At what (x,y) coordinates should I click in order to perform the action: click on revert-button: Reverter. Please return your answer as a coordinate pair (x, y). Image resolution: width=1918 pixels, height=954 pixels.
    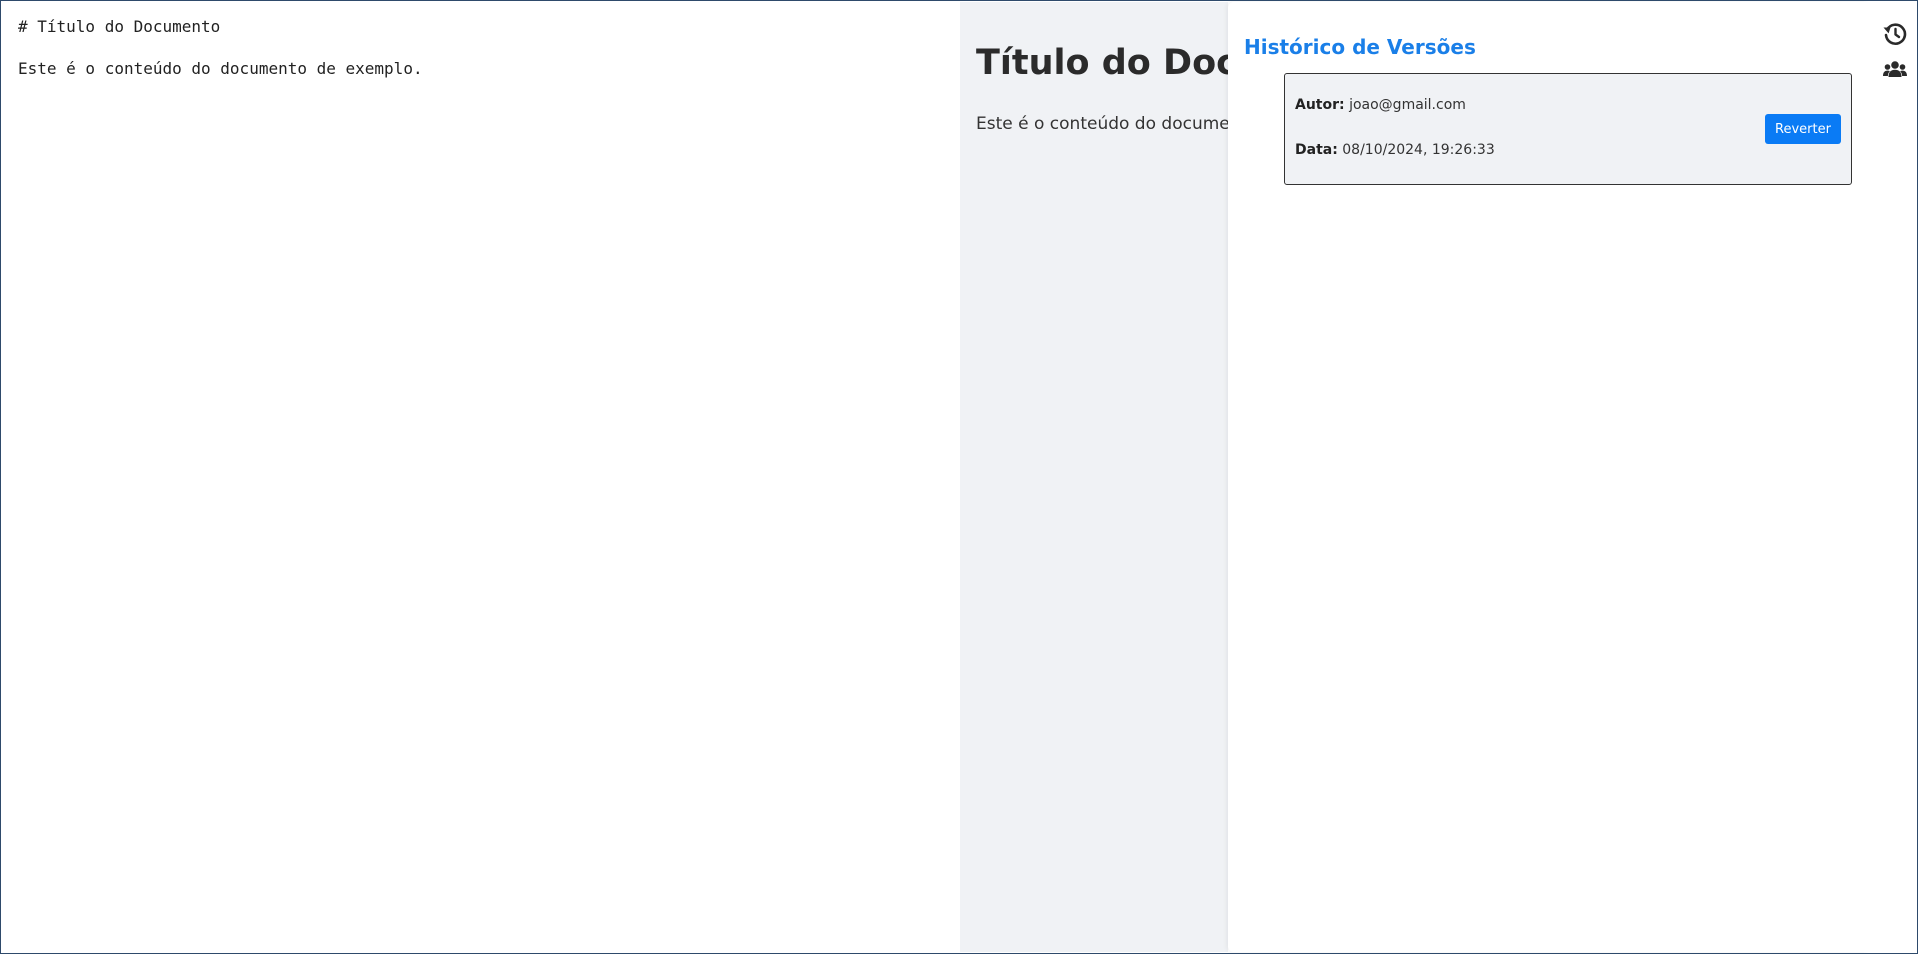
    Looking at the image, I should click on (1803, 129).